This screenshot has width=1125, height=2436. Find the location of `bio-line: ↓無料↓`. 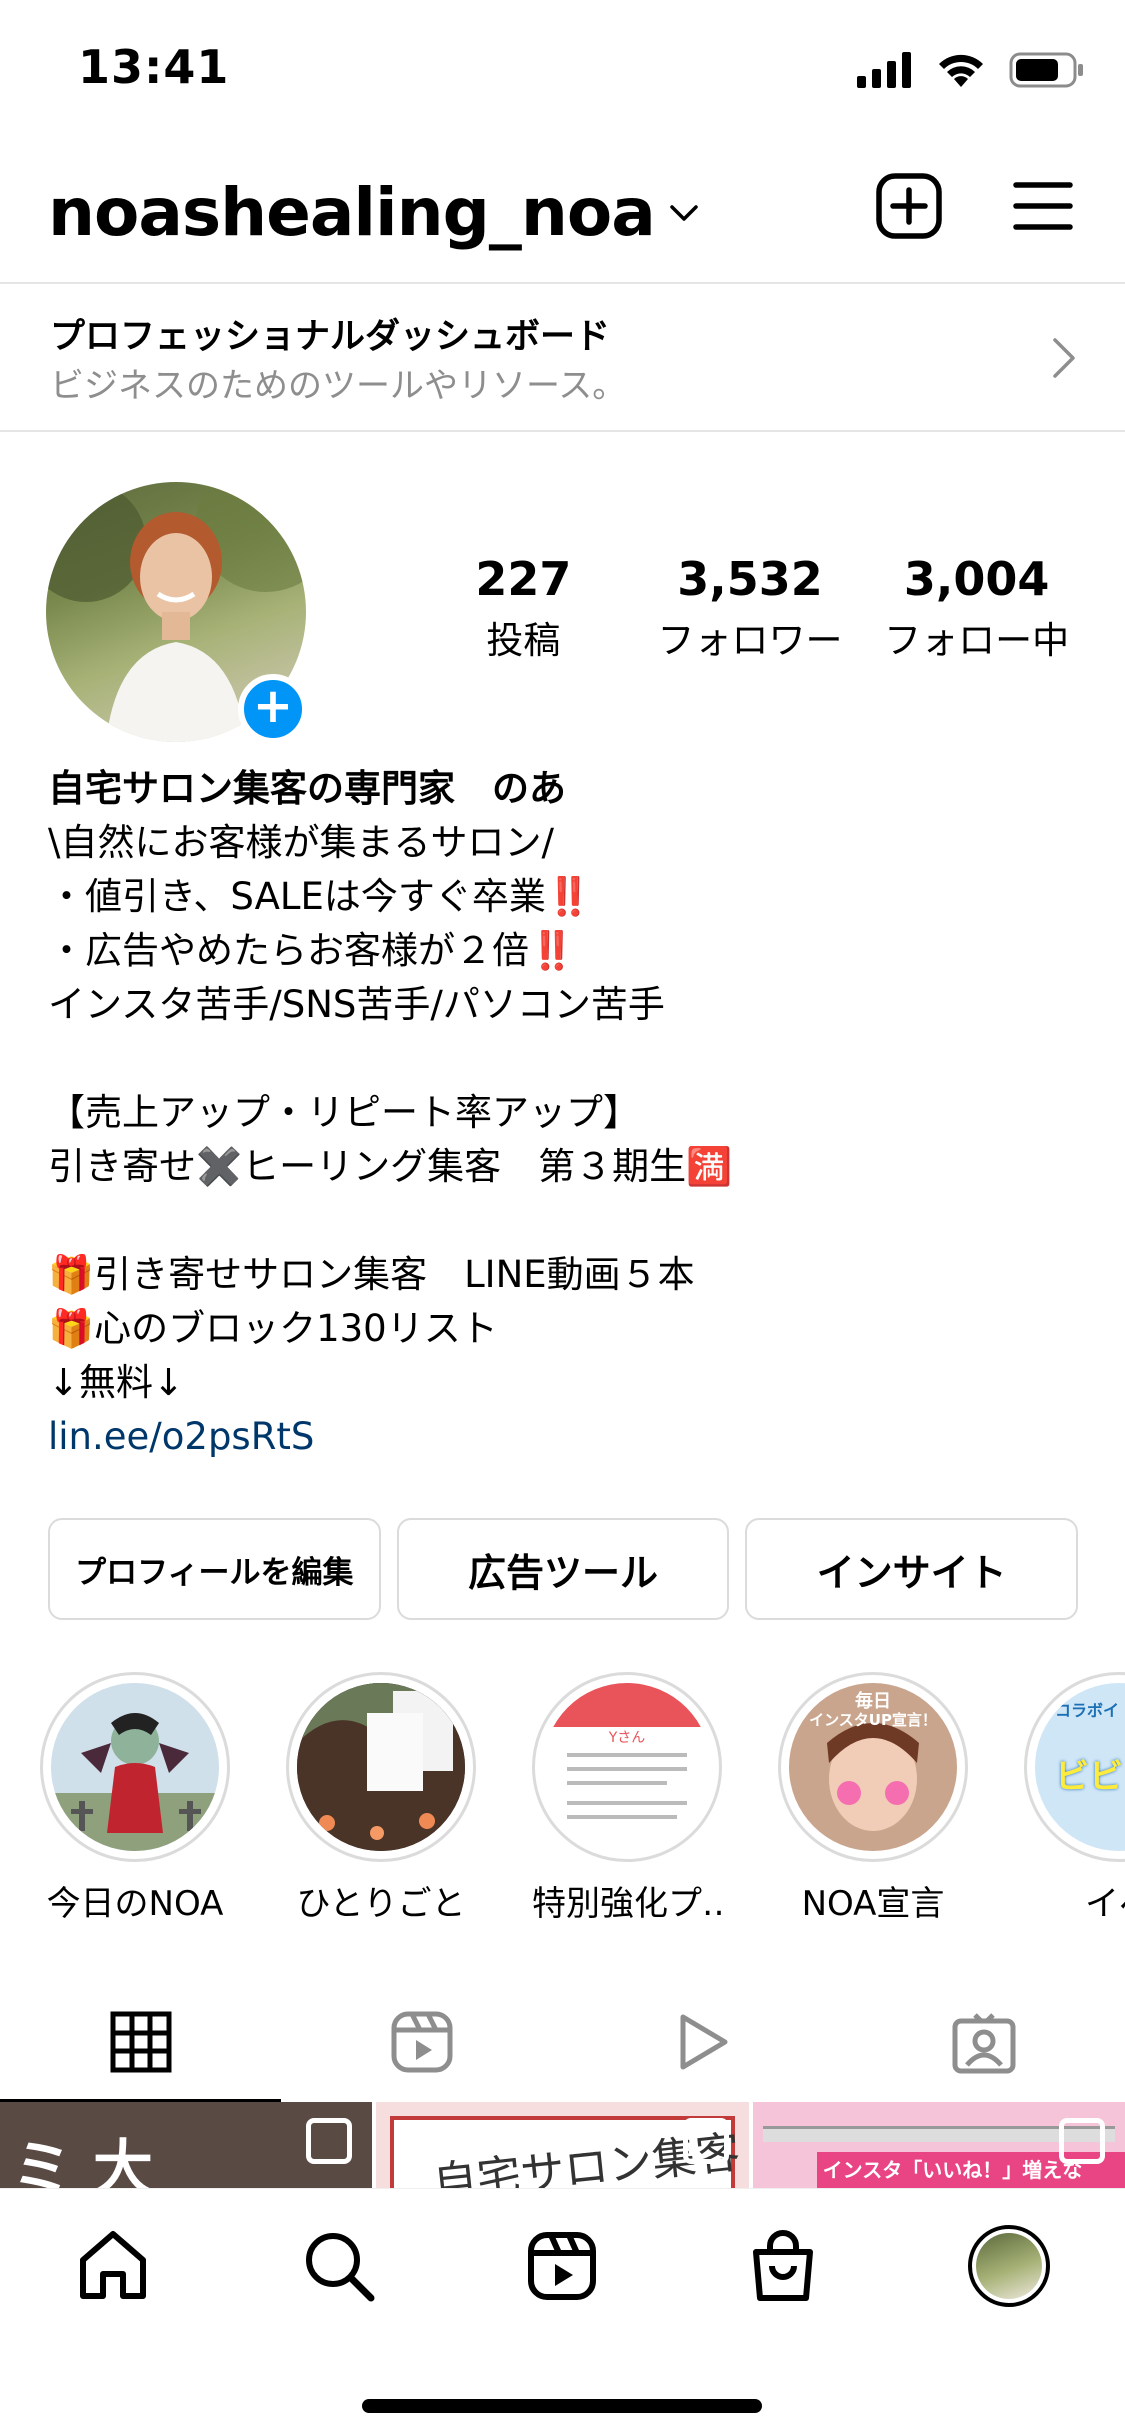

bio-line: ↓無料↓ is located at coordinates (116, 1382).